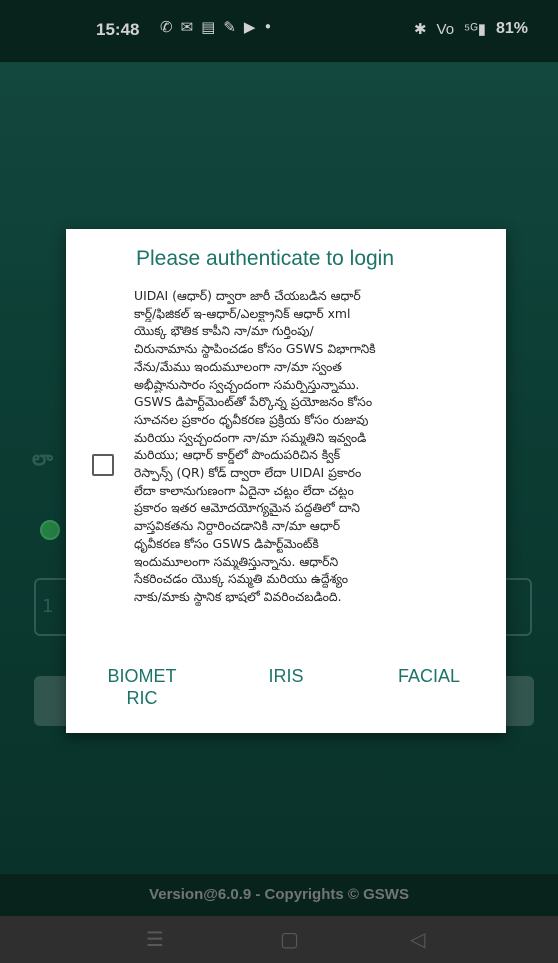 Image resolution: width=558 pixels, height=963 pixels. What do you see at coordinates (238, 596) in the screenshot?
I see `consent-line: నాకు/మాకు స్థానిక భాషలో వివరించబడింది.` at bounding box center [238, 596].